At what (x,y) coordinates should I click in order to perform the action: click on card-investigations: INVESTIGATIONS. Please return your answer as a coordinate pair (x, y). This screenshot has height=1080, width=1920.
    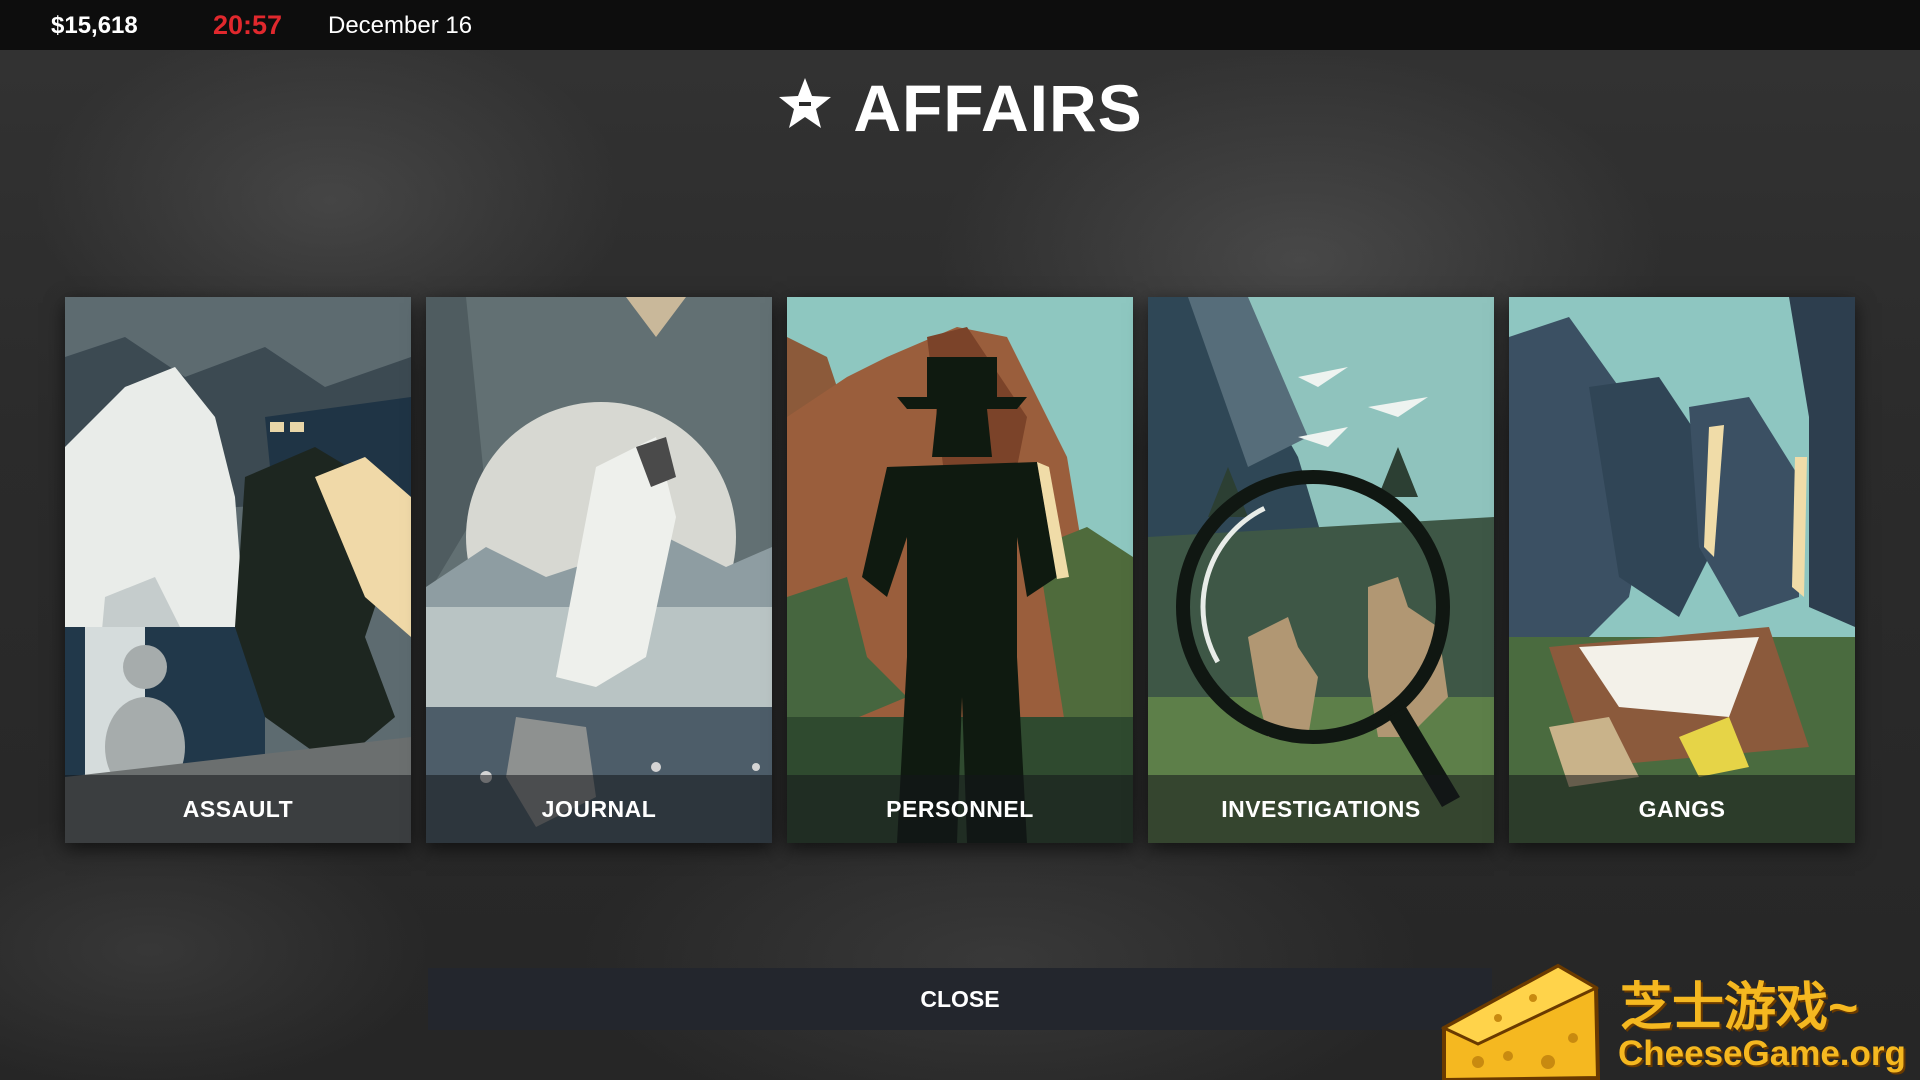
    Looking at the image, I should click on (1321, 570).